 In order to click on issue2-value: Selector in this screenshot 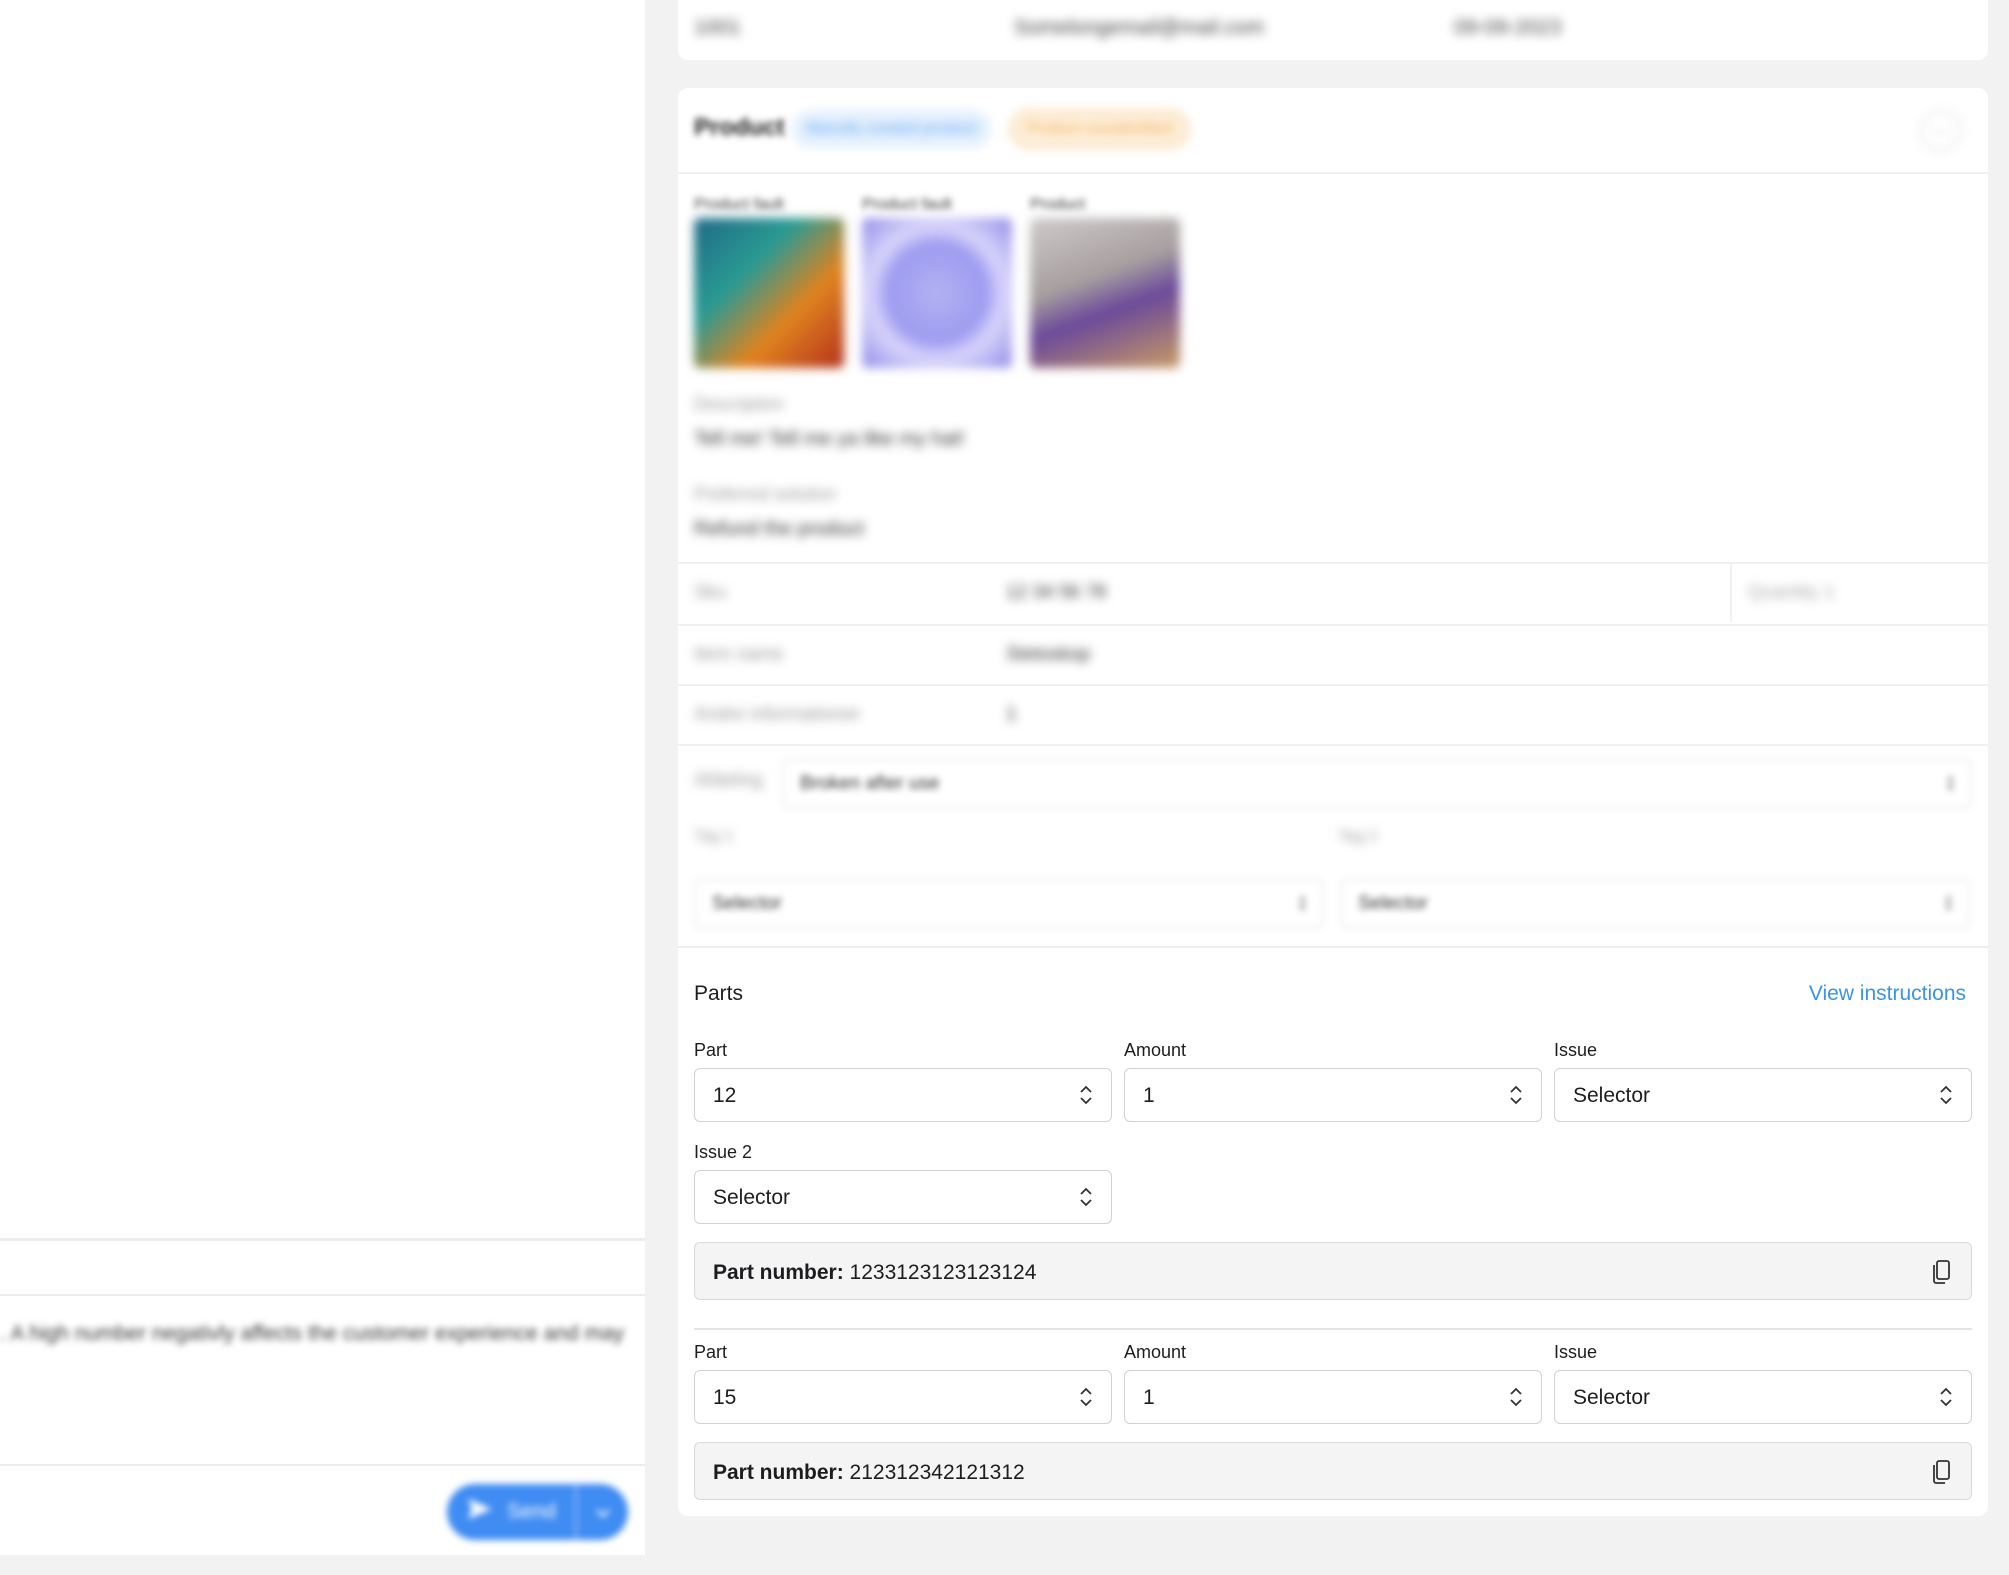, I will do `click(752, 1197)`.